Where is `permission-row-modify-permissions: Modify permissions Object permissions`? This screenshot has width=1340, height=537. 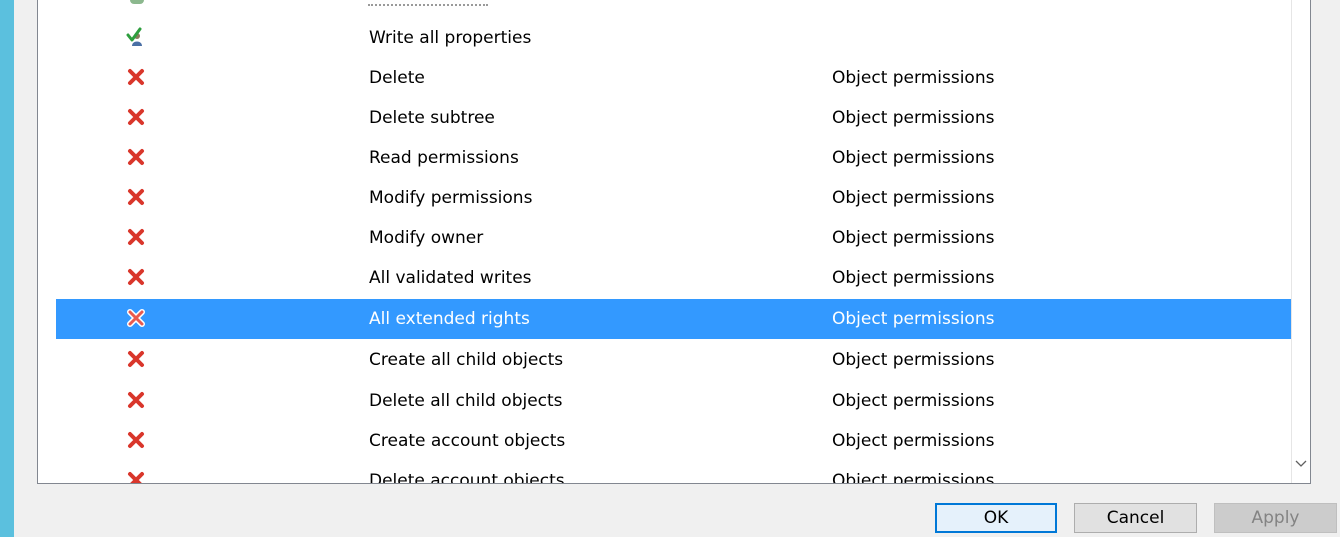
permission-row-modify-permissions: Modify permissions Object permissions is located at coordinates (674, 198).